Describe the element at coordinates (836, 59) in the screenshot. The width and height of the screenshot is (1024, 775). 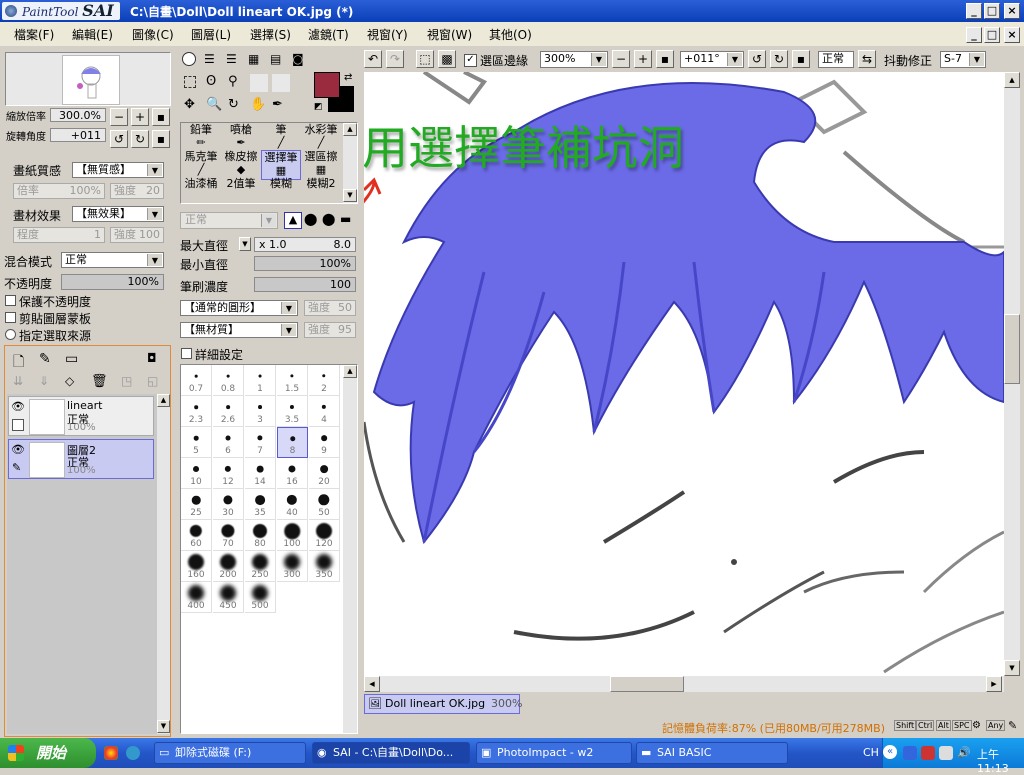
I see `view-mode-field: 正常` at that location.